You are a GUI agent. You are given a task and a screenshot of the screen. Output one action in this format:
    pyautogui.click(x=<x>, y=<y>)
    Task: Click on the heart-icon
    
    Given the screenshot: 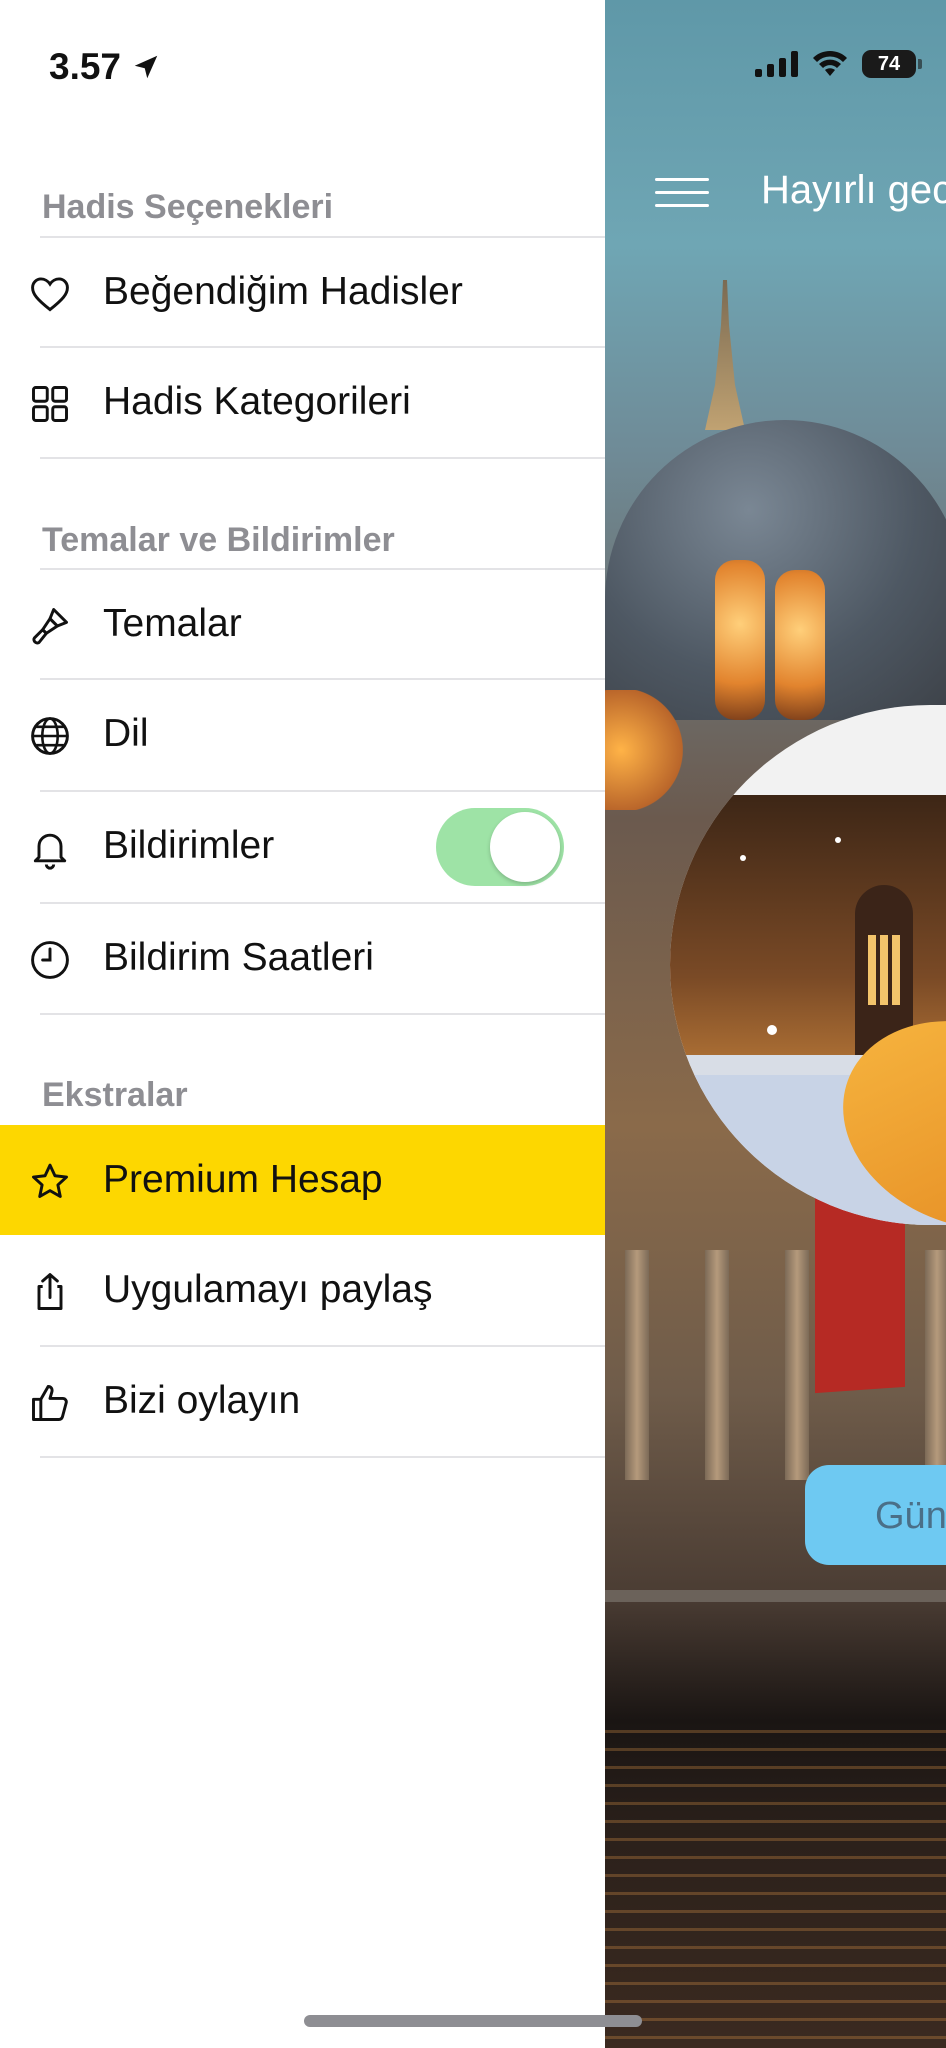 What is the action you would take?
    pyautogui.click(x=50, y=294)
    